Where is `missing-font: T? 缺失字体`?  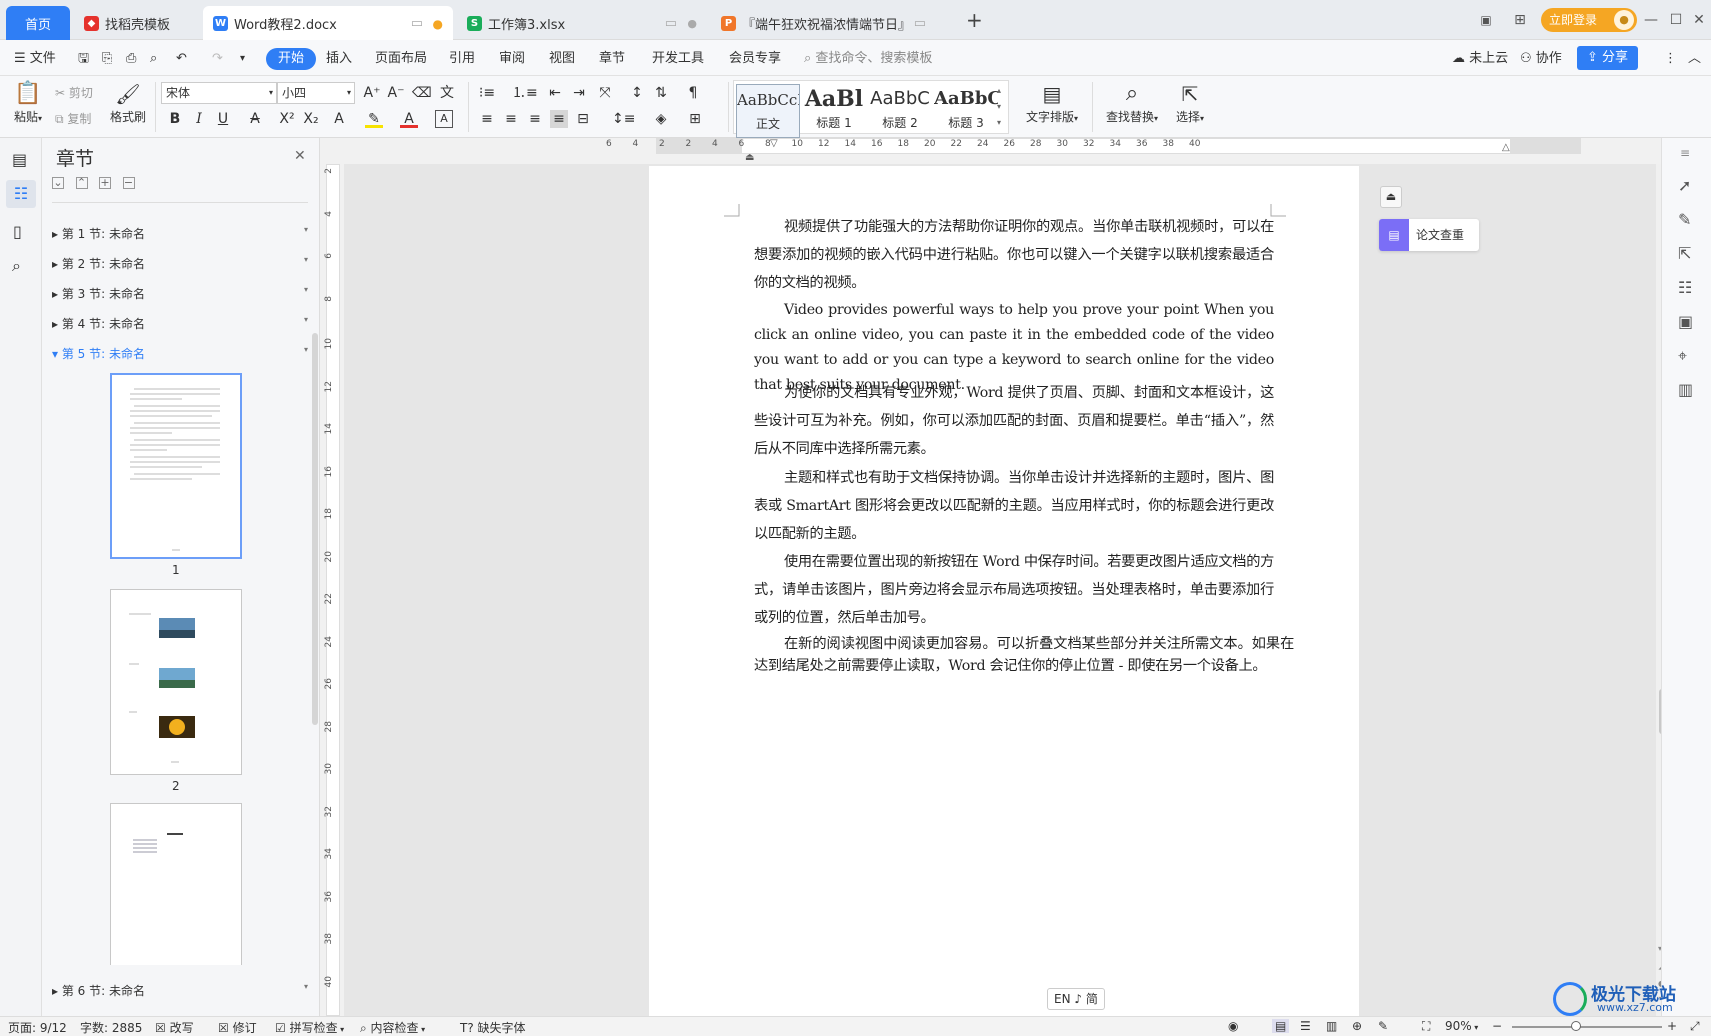 missing-font: T? 缺失字体 is located at coordinates (493, 1027).